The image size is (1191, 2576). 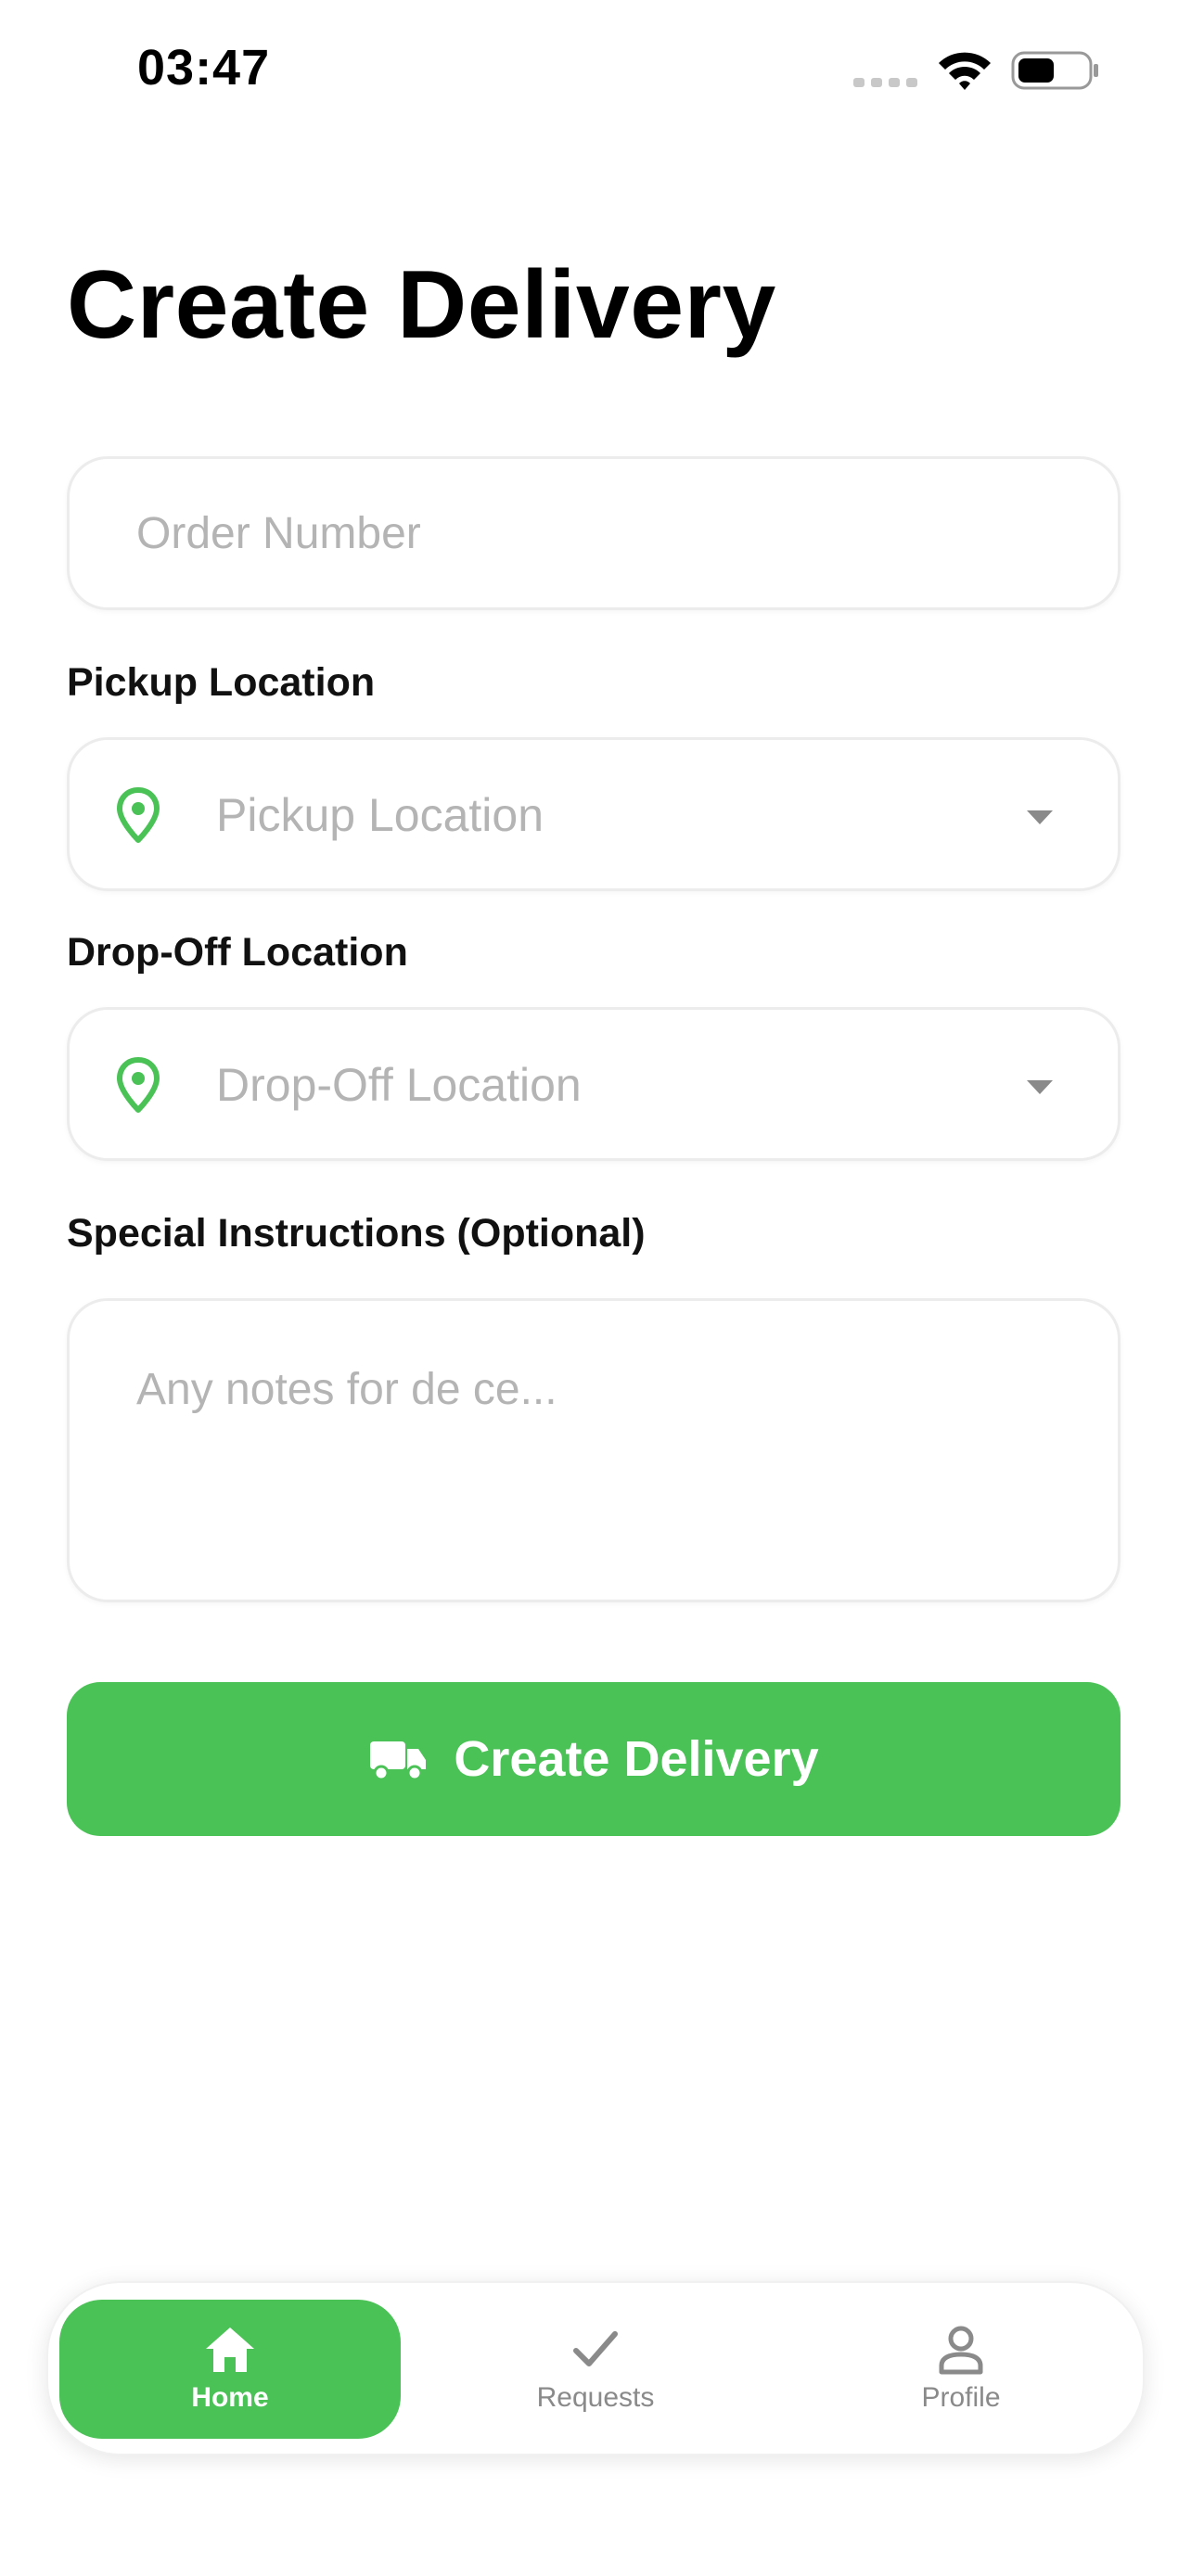 What do you see at coordinates (595, 2397) in the screenshot?
I see `tab-requests-label: Requests` at bounding box center [595, 2397].